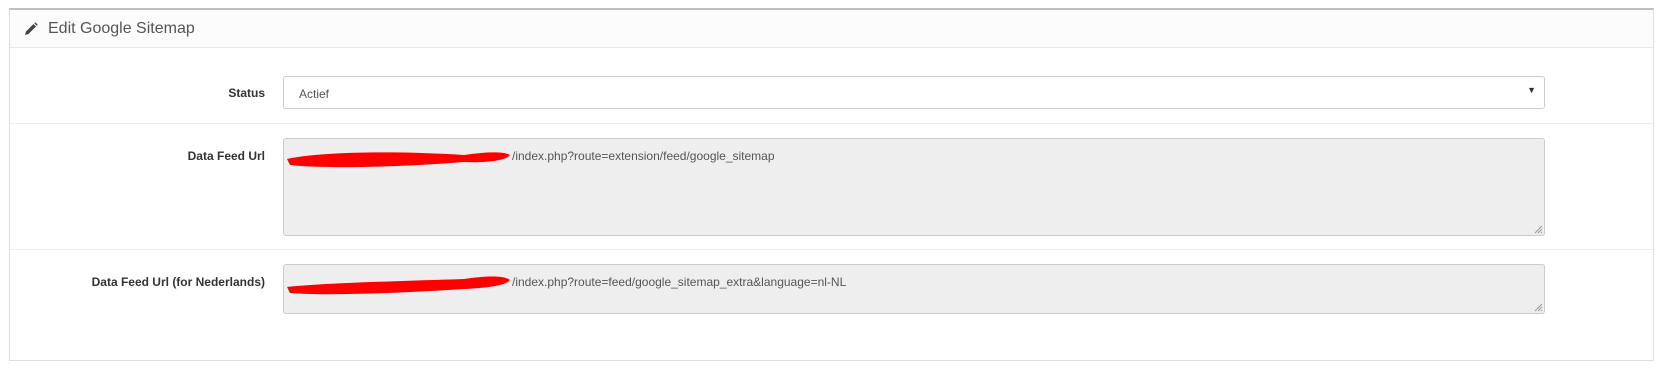 The width and height of the screenshot is (1663, 372). I want to click on status-label: Status, so click(246, 93).